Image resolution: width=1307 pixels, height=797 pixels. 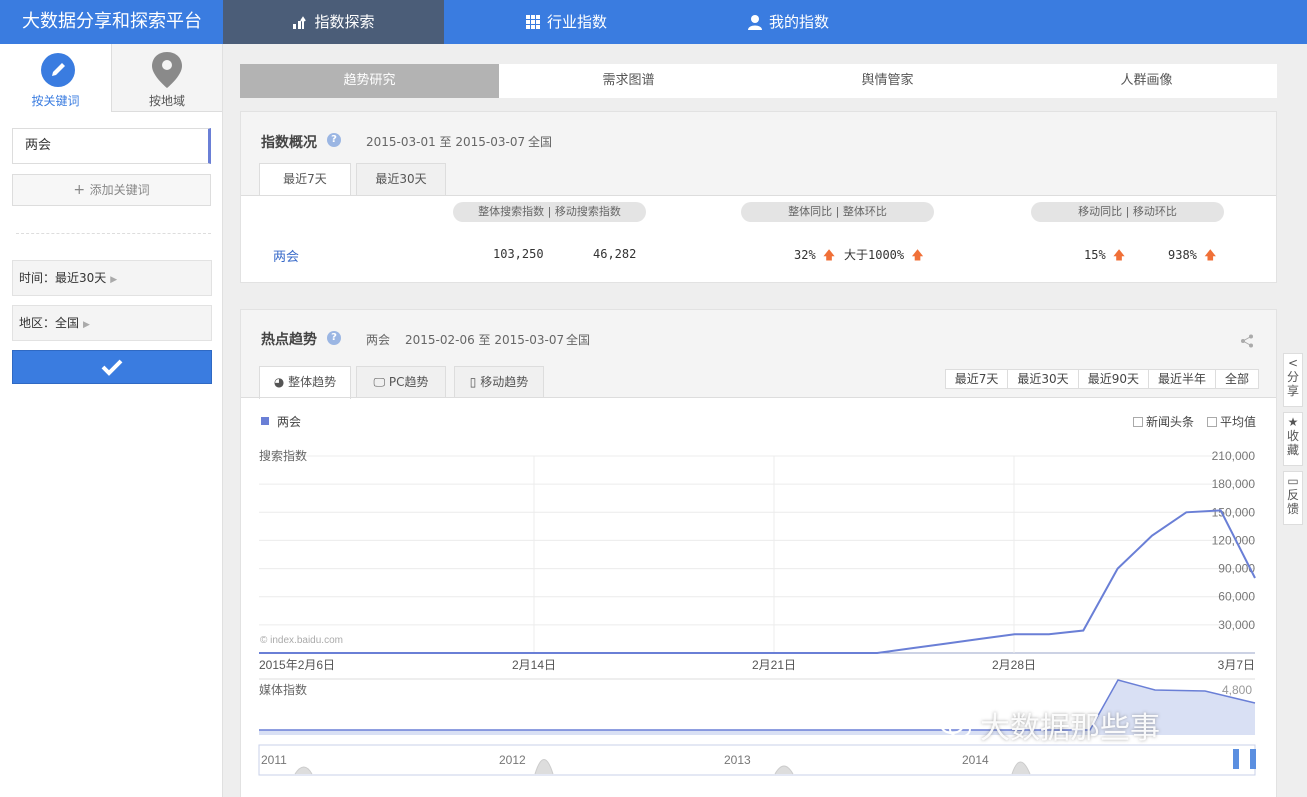 What do you see at coordinates (975, 760) in the screenshot?
I see `navigator-year-label: 2014` at bounding box center [975, 760].